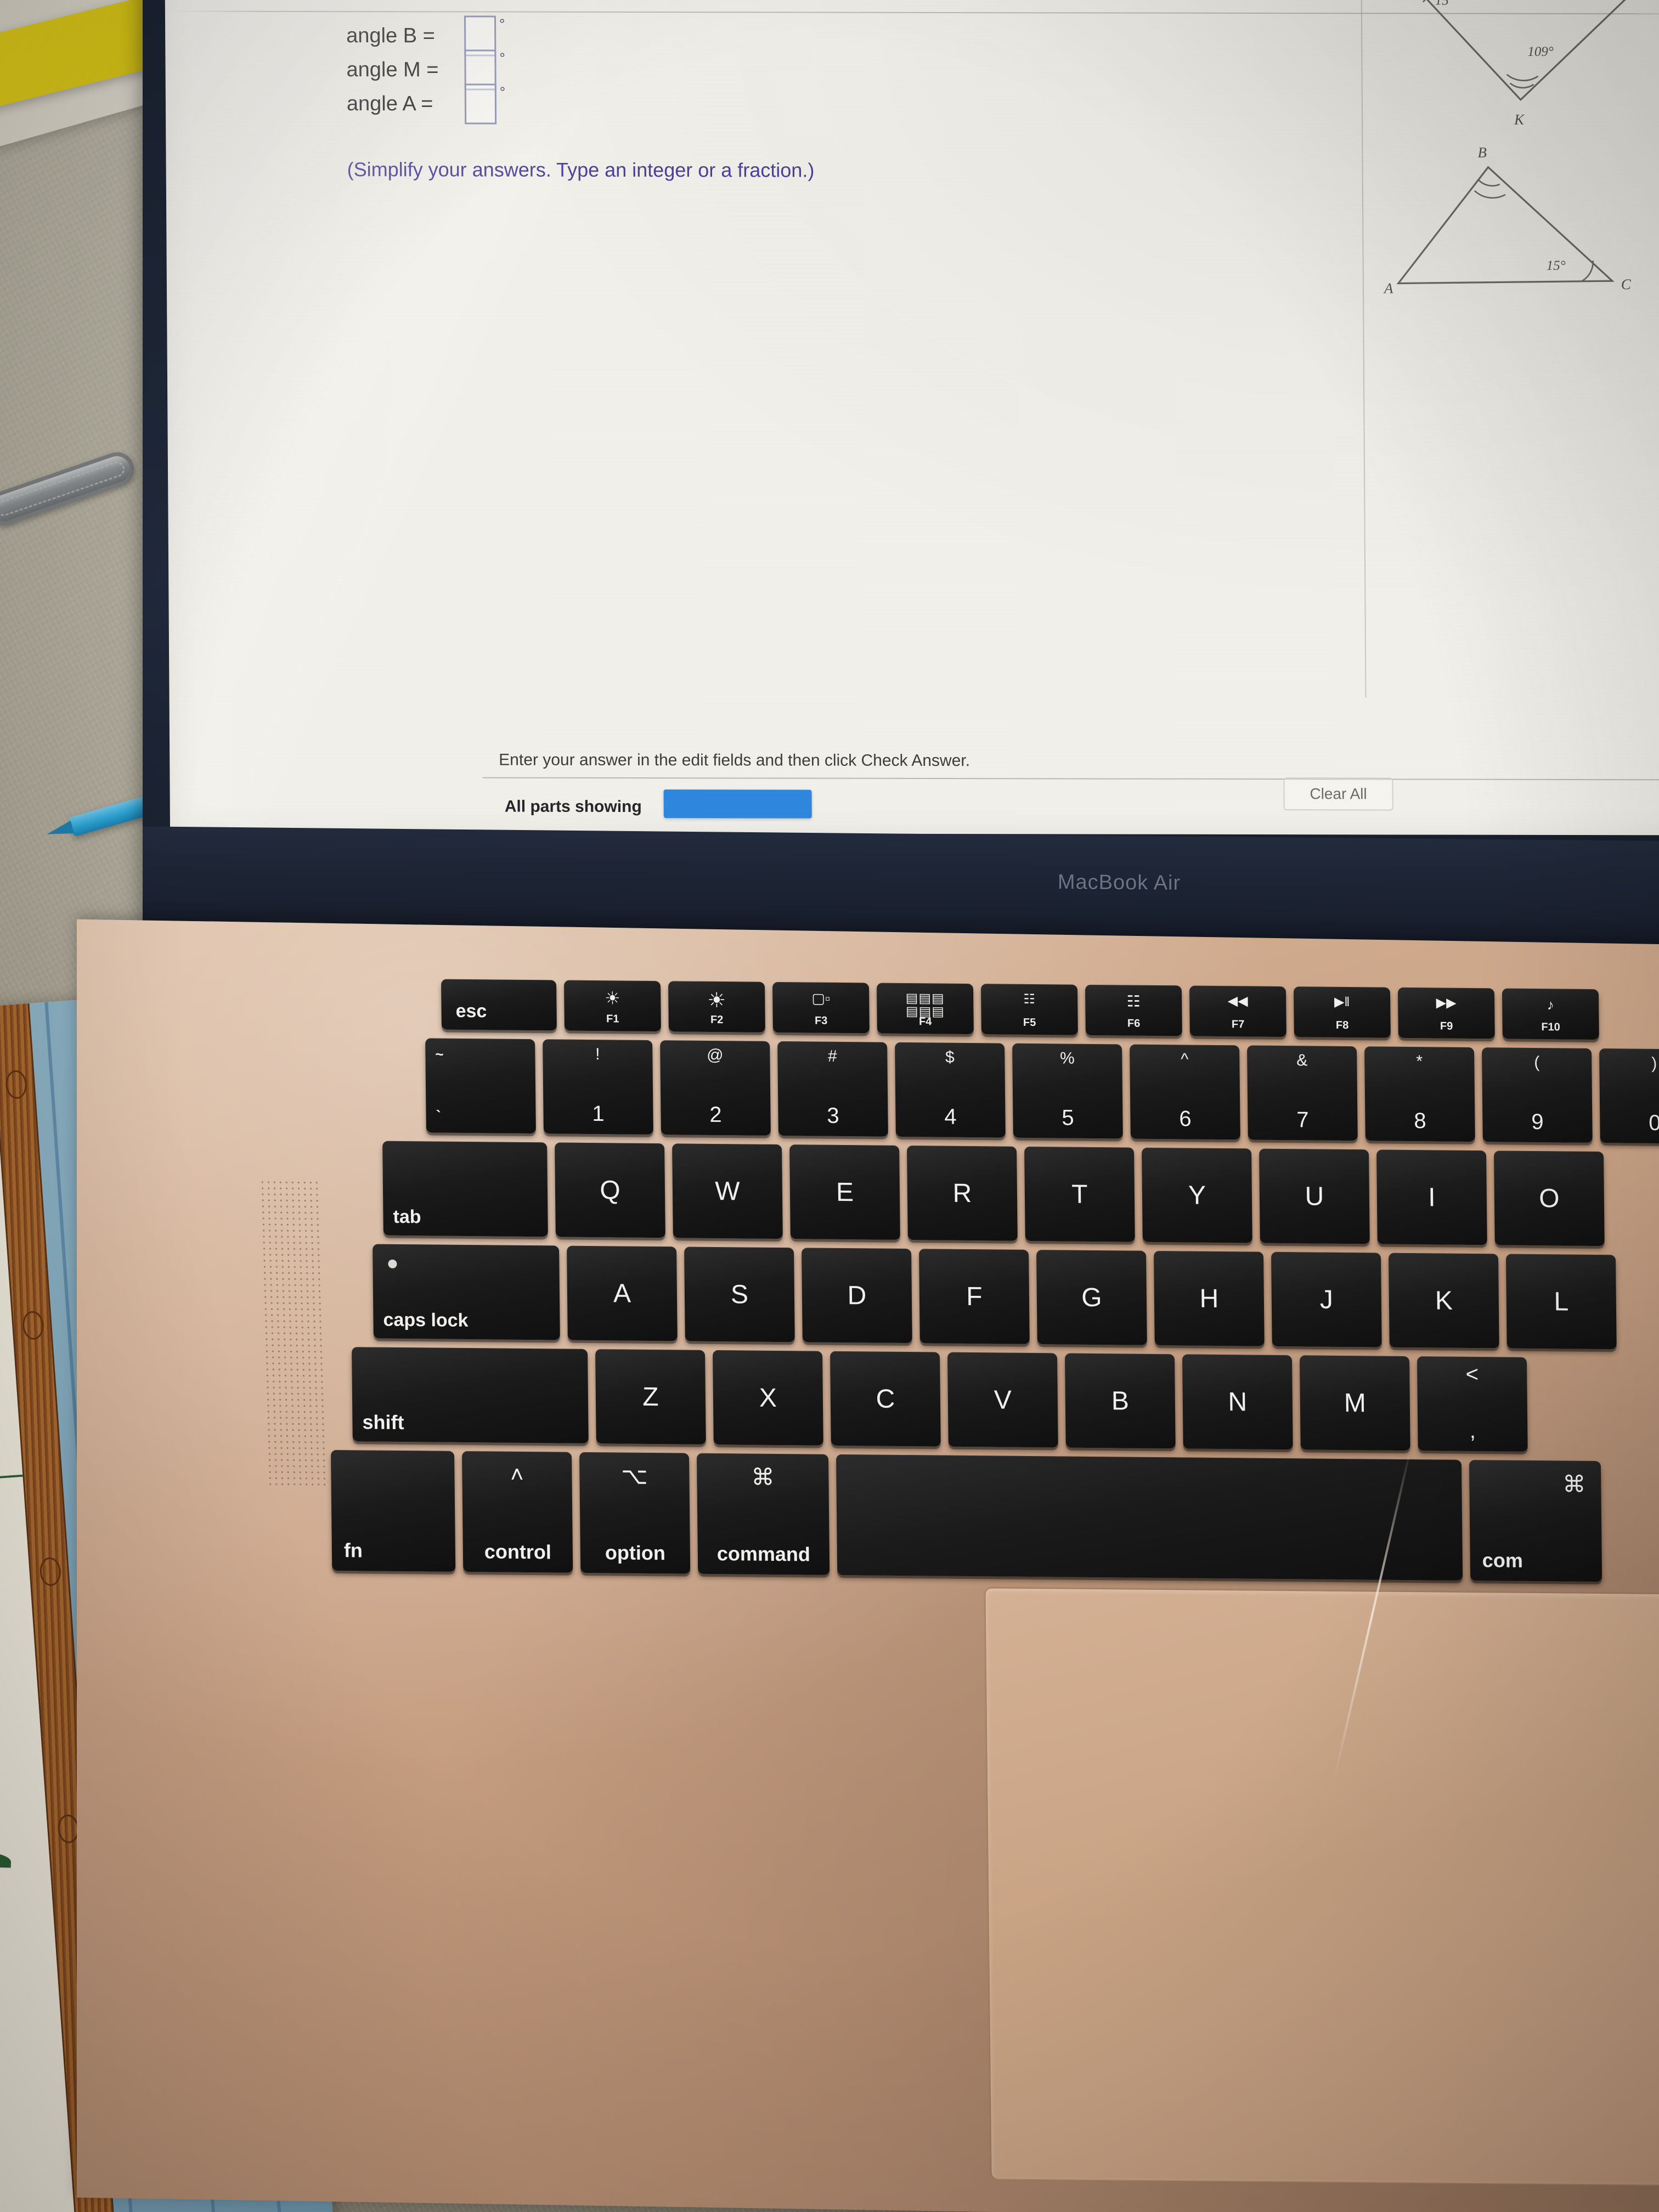  I want to click on all-parts-showing-label: All parts showing, so click(573, 806).